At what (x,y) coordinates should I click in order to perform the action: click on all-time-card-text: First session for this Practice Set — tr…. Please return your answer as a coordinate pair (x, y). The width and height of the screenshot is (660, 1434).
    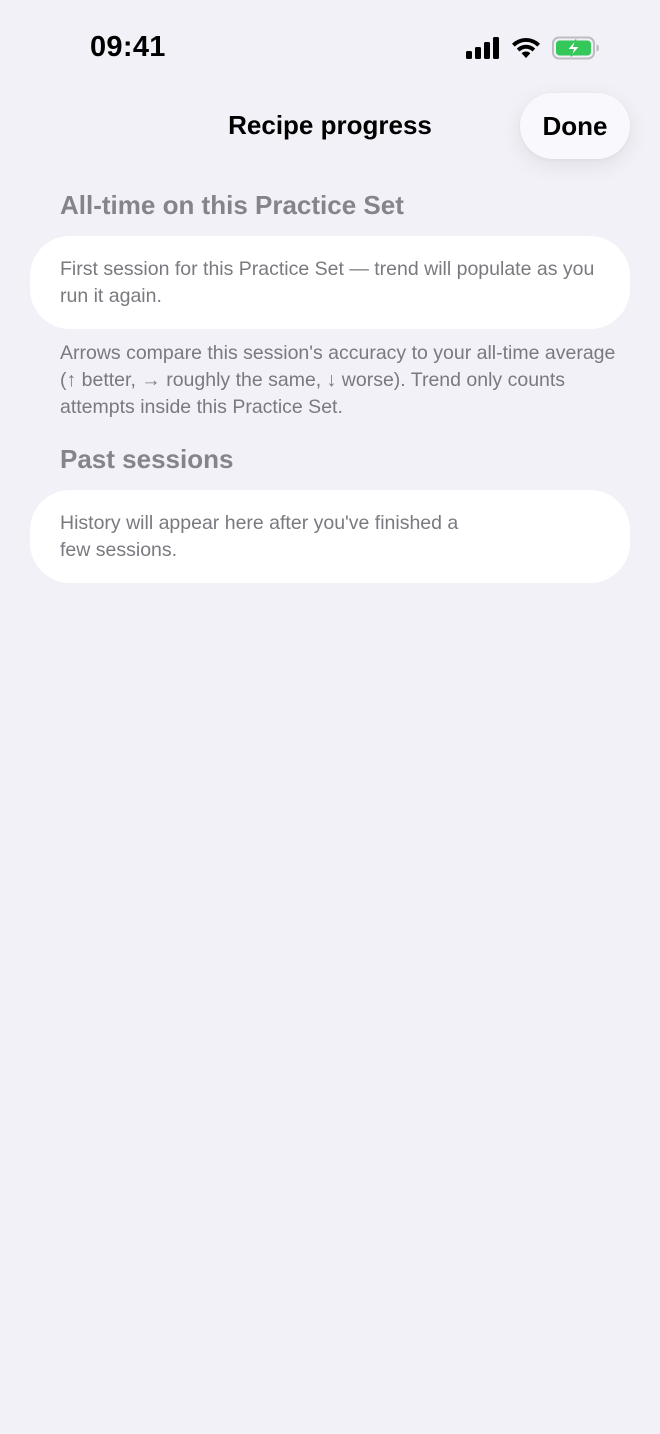
    Looking at the image, I should click on (327, 282).